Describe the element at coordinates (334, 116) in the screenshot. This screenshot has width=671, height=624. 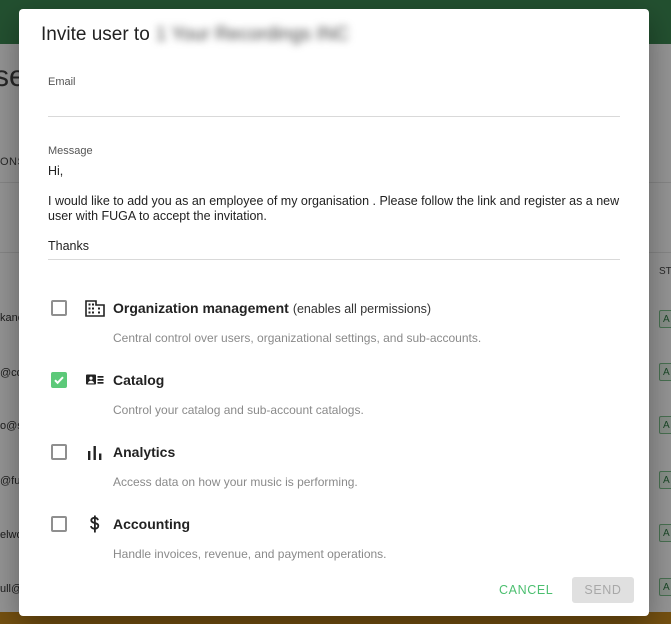
I see `email-underline` at that location.